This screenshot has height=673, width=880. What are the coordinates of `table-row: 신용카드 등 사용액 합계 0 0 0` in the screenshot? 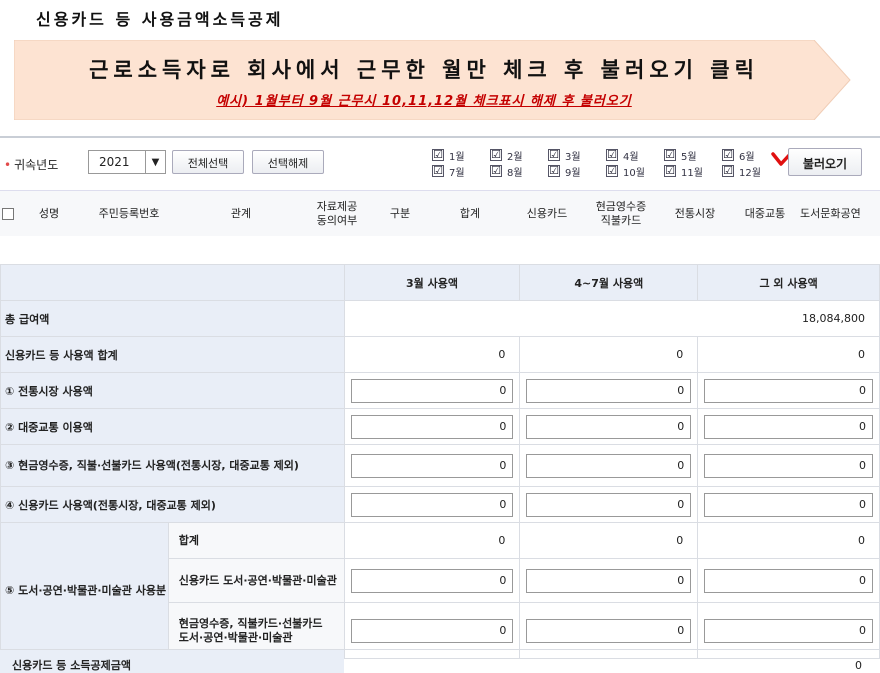 It's located at (440, 354).